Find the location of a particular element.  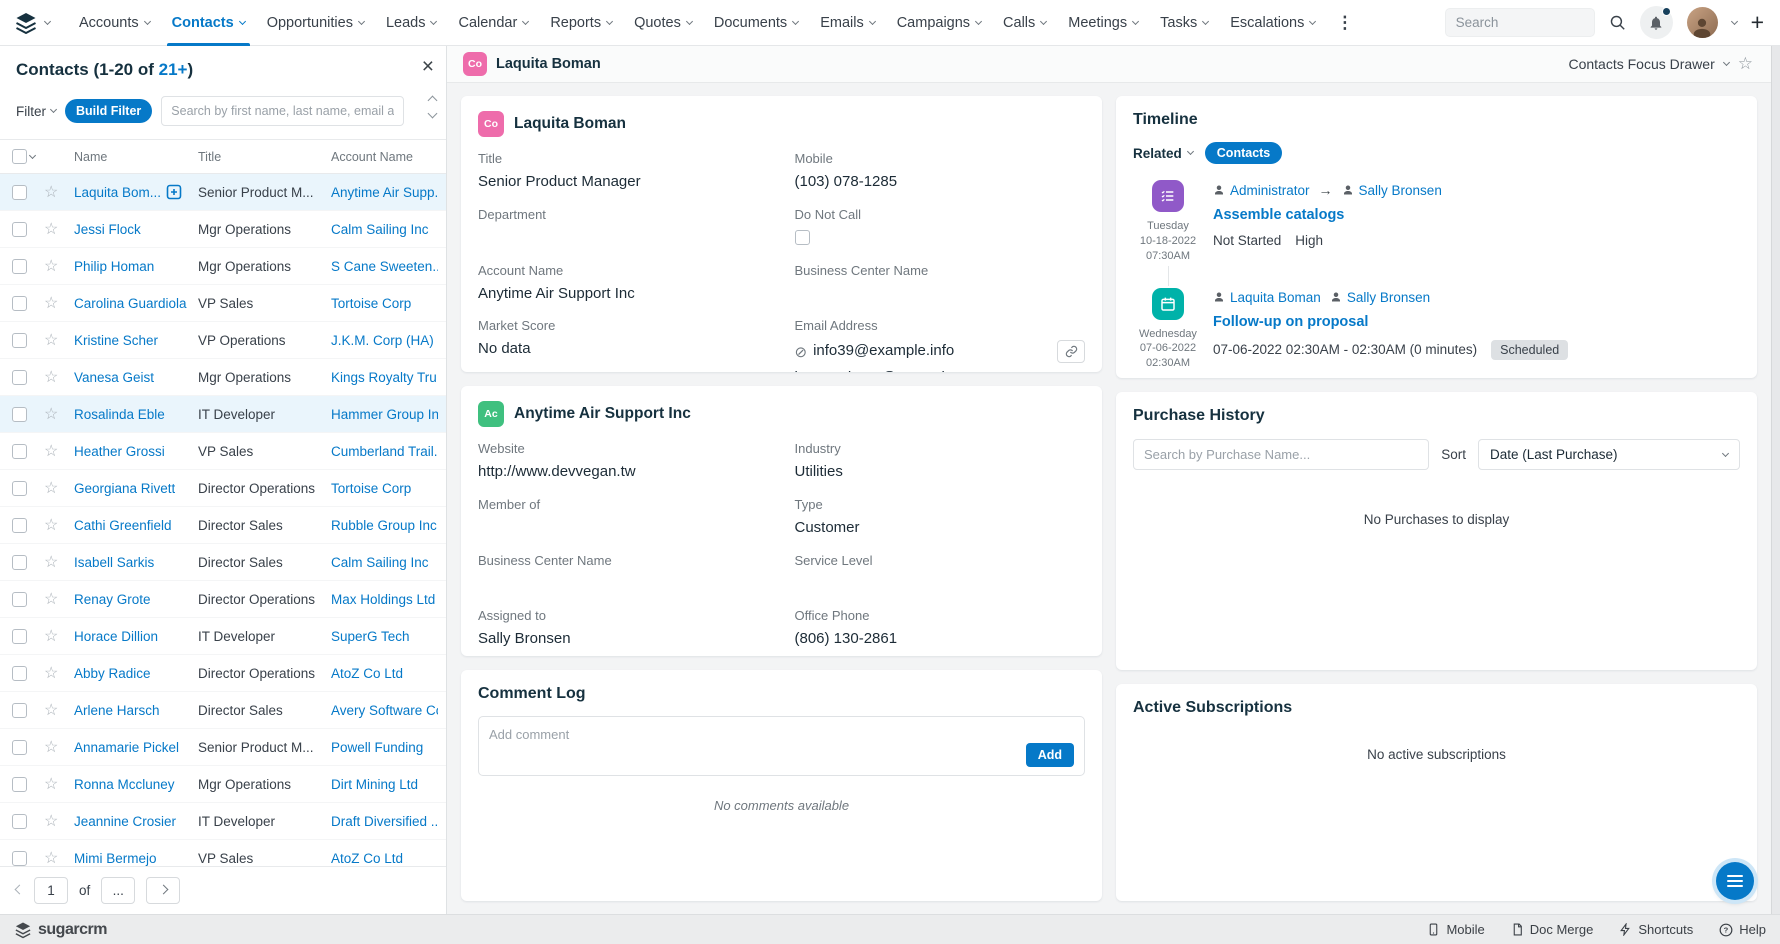

contact-name-link: Isabell Sarkis is located at coordinates (114, 562).